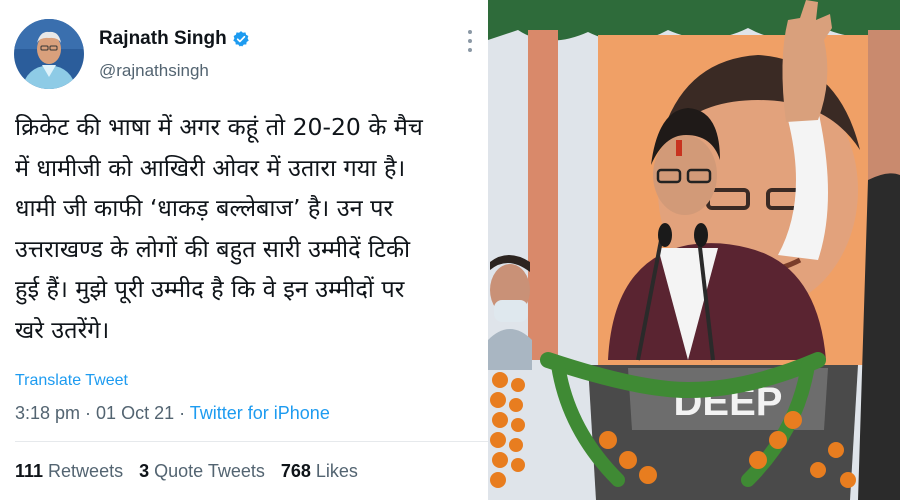 This screenshot has height=500, width=900. Describe the element at coordinates (470, 41) in the screenshot. I see `more-options-icon` at that location.